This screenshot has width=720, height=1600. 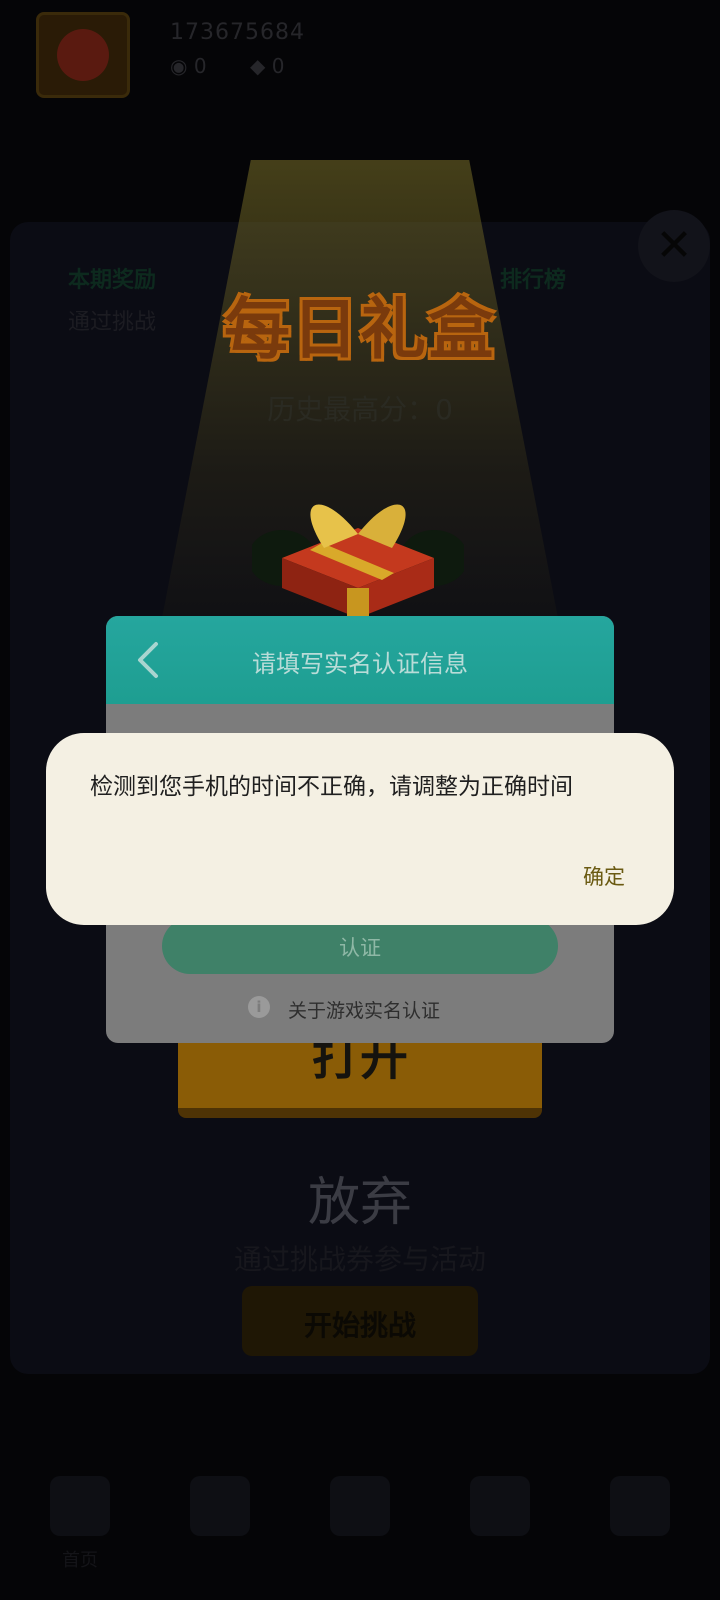 What do you see at coordinates (259, 1007) in the screenshot?
I see `info-icon: i` at bounding box center [259, 1007].